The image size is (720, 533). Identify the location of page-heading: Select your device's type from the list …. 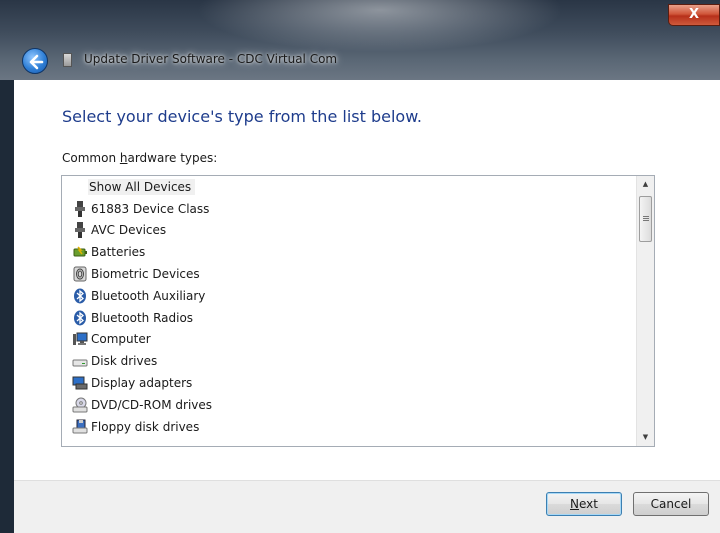
(242, 116).